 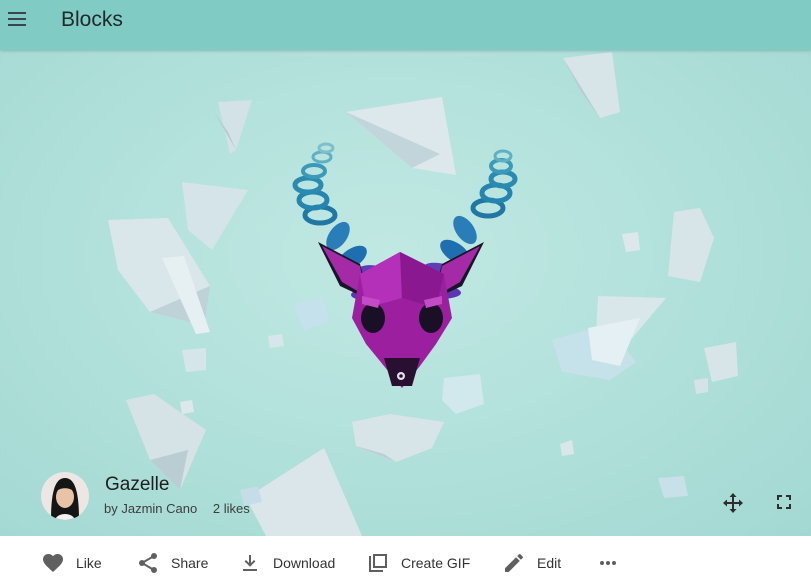 What do you see at coordinates (531, 563) in the screenshot?
I see `edit-button: Edit` at bounding box center [531, 563].